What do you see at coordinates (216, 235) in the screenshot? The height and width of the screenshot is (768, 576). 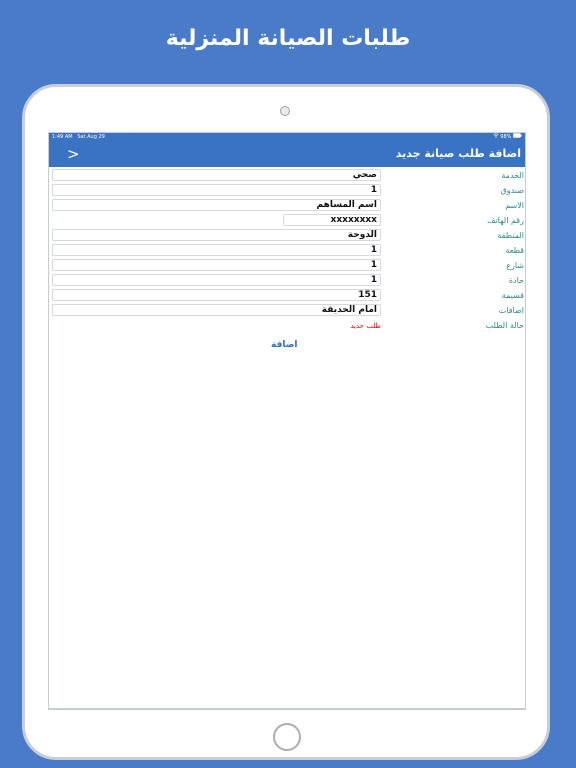 I see `area-field: الدوحة` at bounding box center [216, 235].